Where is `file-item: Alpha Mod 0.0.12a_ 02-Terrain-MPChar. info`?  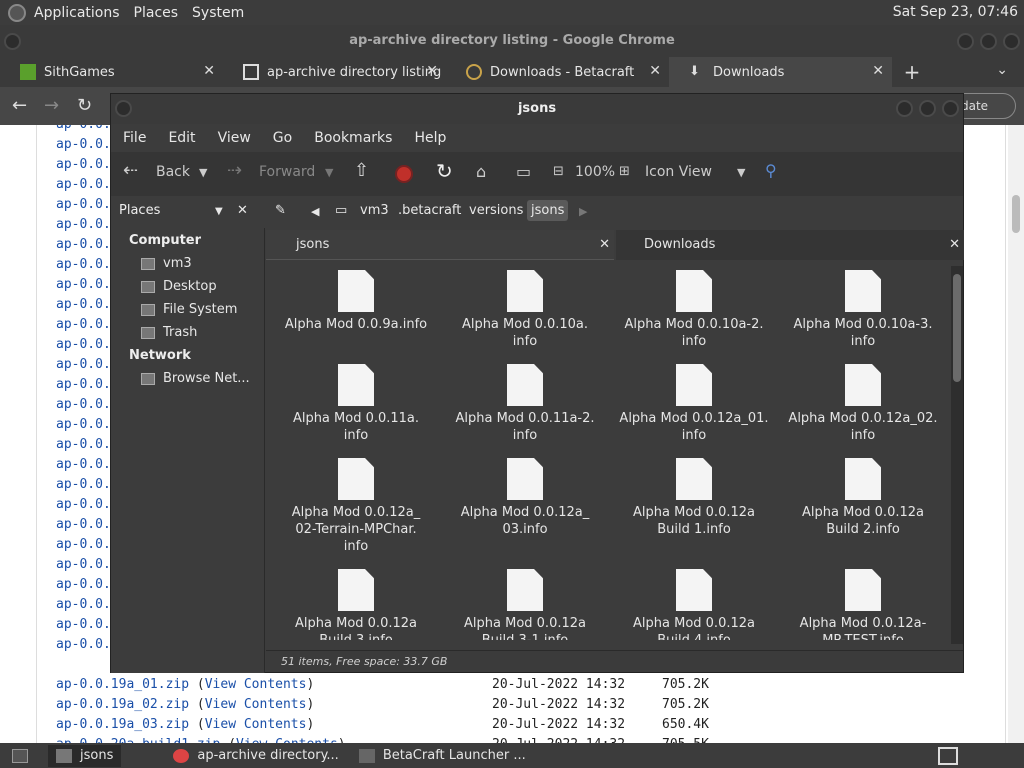
file-item: Alpha Mod 0.0.12a_ 02-Terrain-MPChar. info is located at coordinates (356, 506).